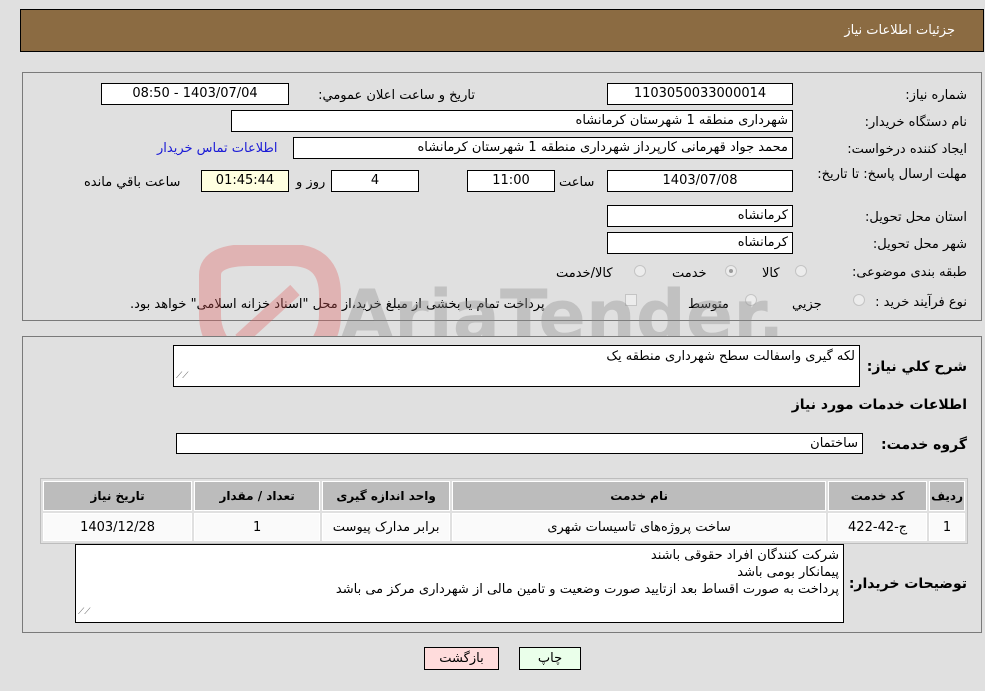 This screenshot has height=691, width=985. I want to click on buyer-org-field: شهرداری منطقه 1 شهرستان کرمانشاه, so click(512, 121).